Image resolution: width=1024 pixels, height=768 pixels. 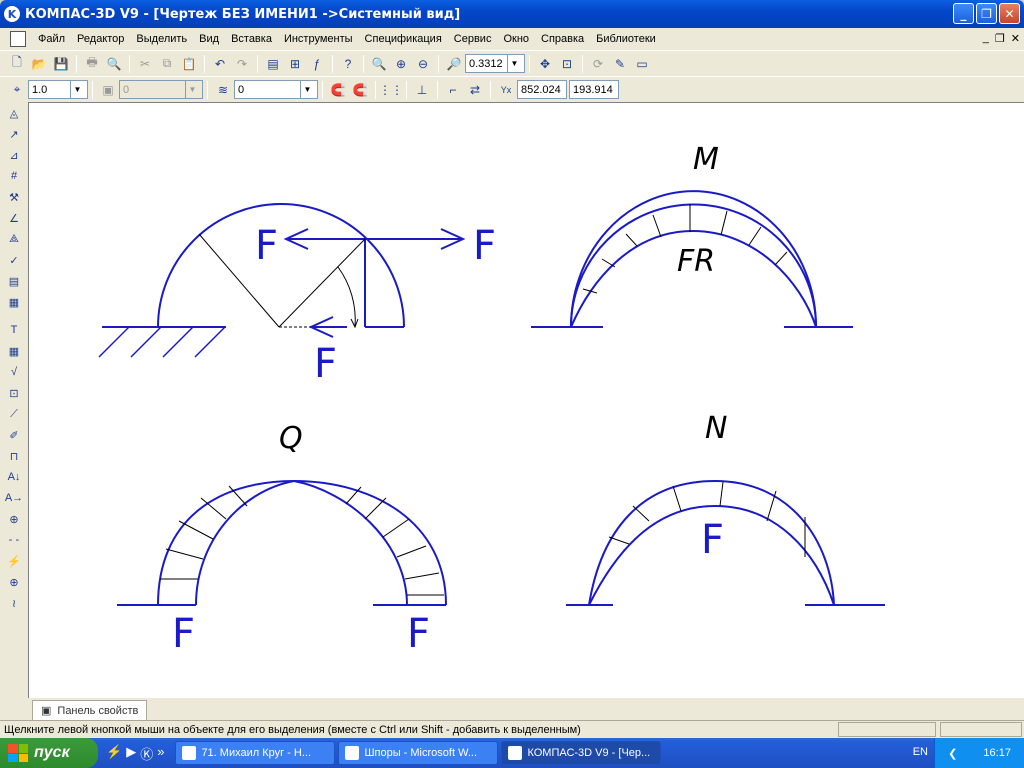 I want to click on copy-icon: ⧉, so click(x=167, y=64).